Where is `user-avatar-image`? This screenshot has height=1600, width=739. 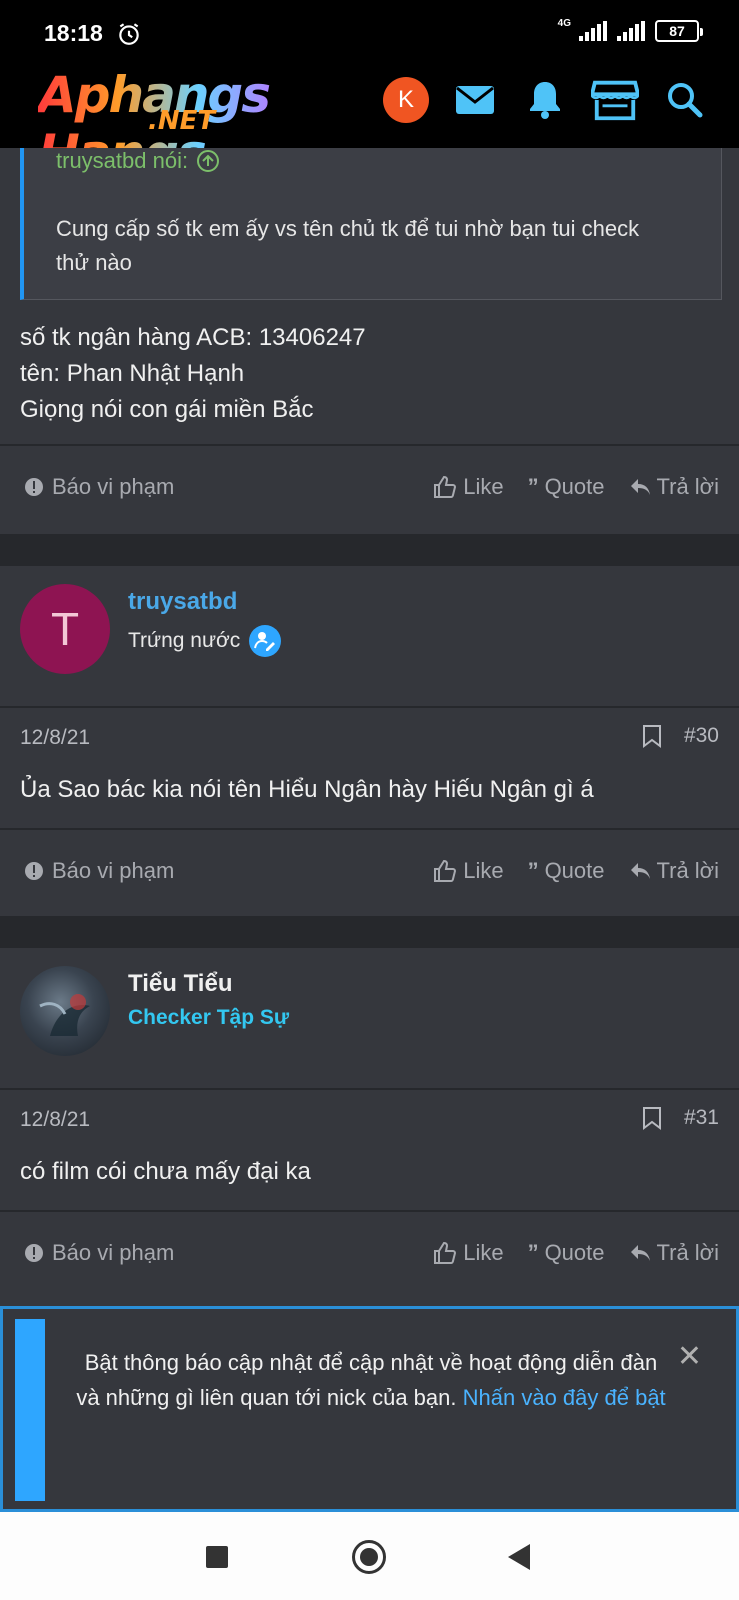
user-avatar-image is located at coordinates (65, 1011).